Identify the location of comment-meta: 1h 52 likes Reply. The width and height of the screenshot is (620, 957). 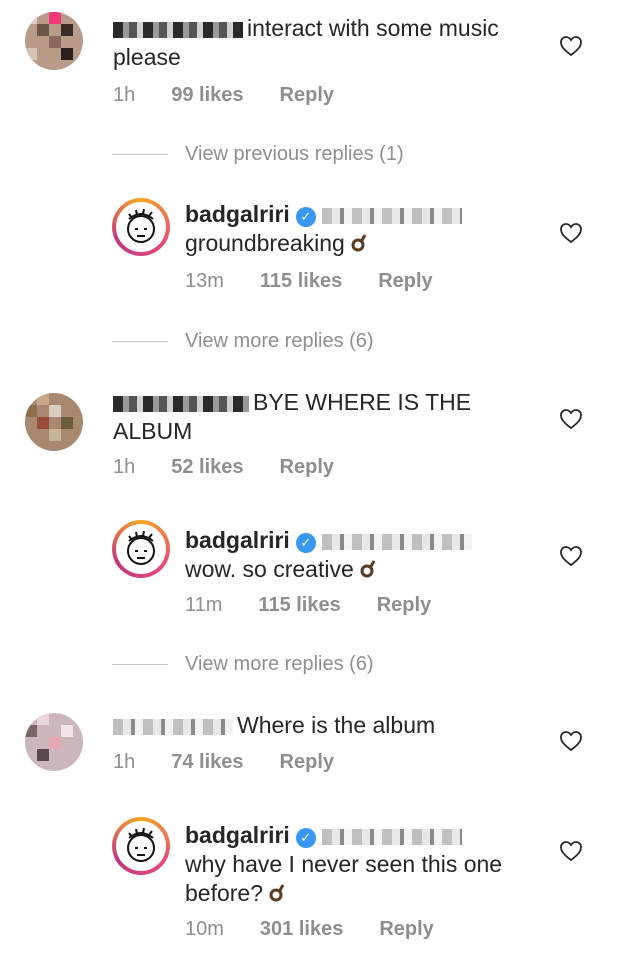
(241, 467).